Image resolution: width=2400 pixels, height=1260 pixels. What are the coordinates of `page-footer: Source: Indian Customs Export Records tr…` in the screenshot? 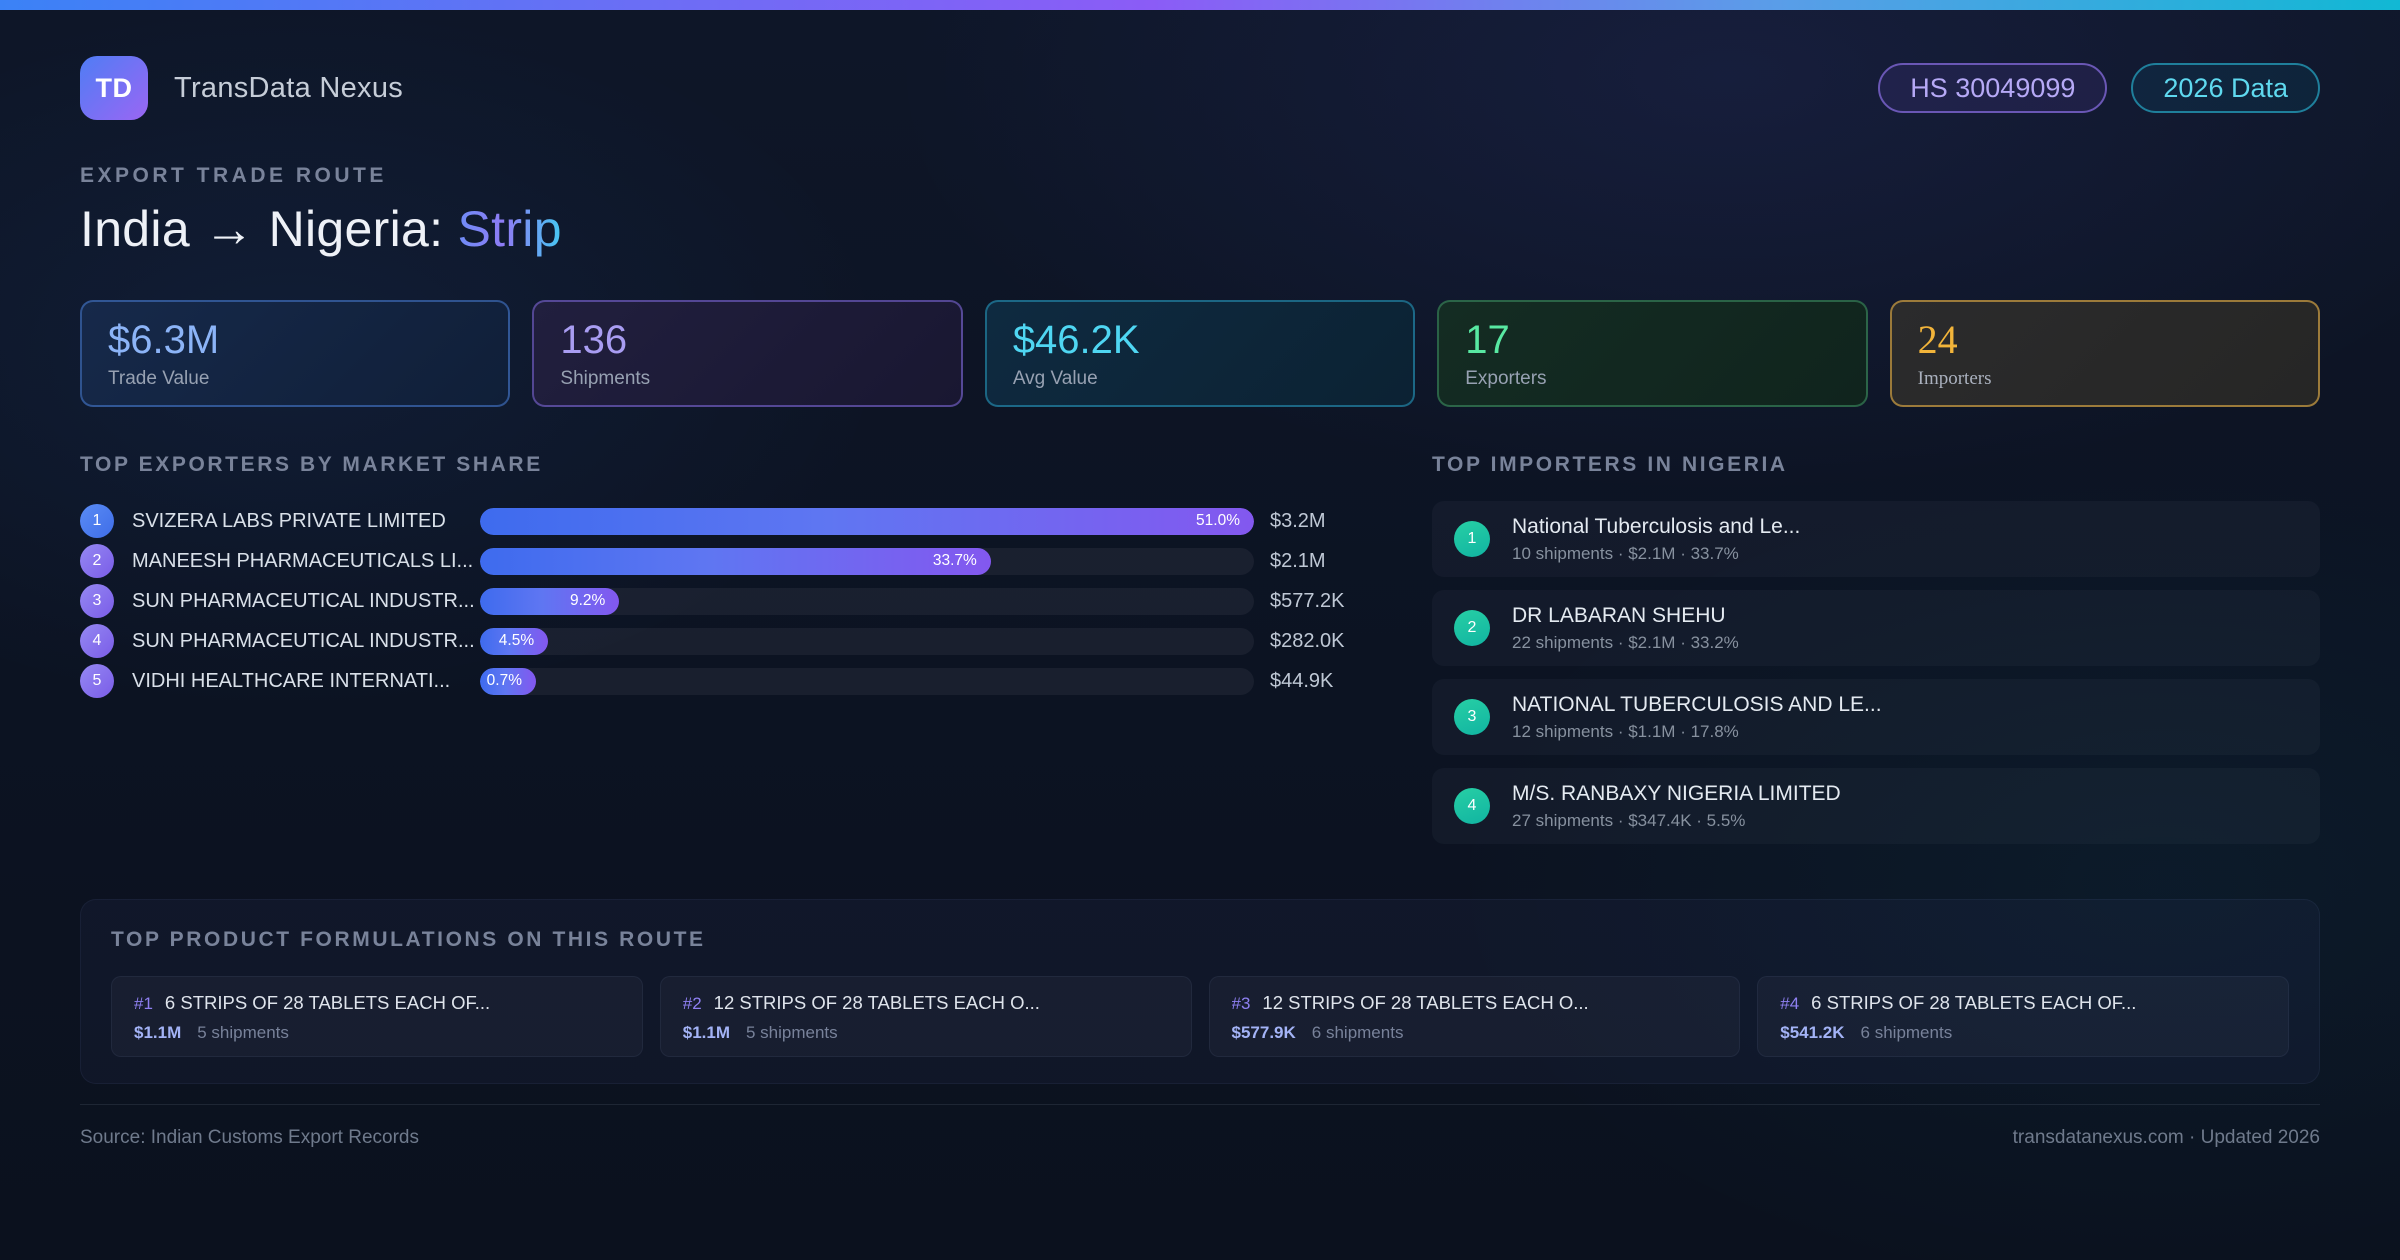 It's located at (1200, 1126).